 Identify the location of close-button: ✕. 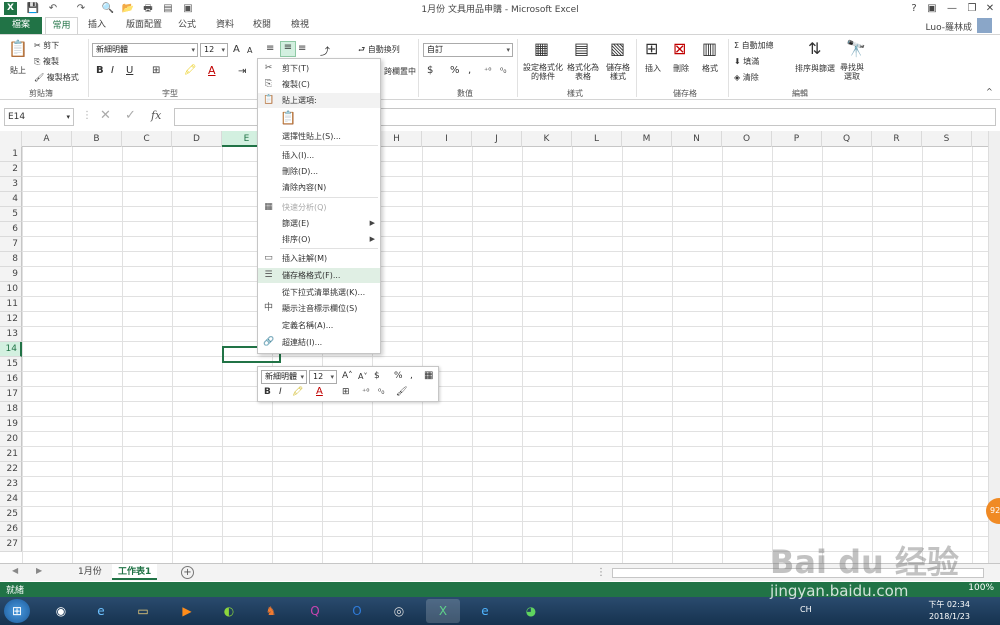
(990, 8).